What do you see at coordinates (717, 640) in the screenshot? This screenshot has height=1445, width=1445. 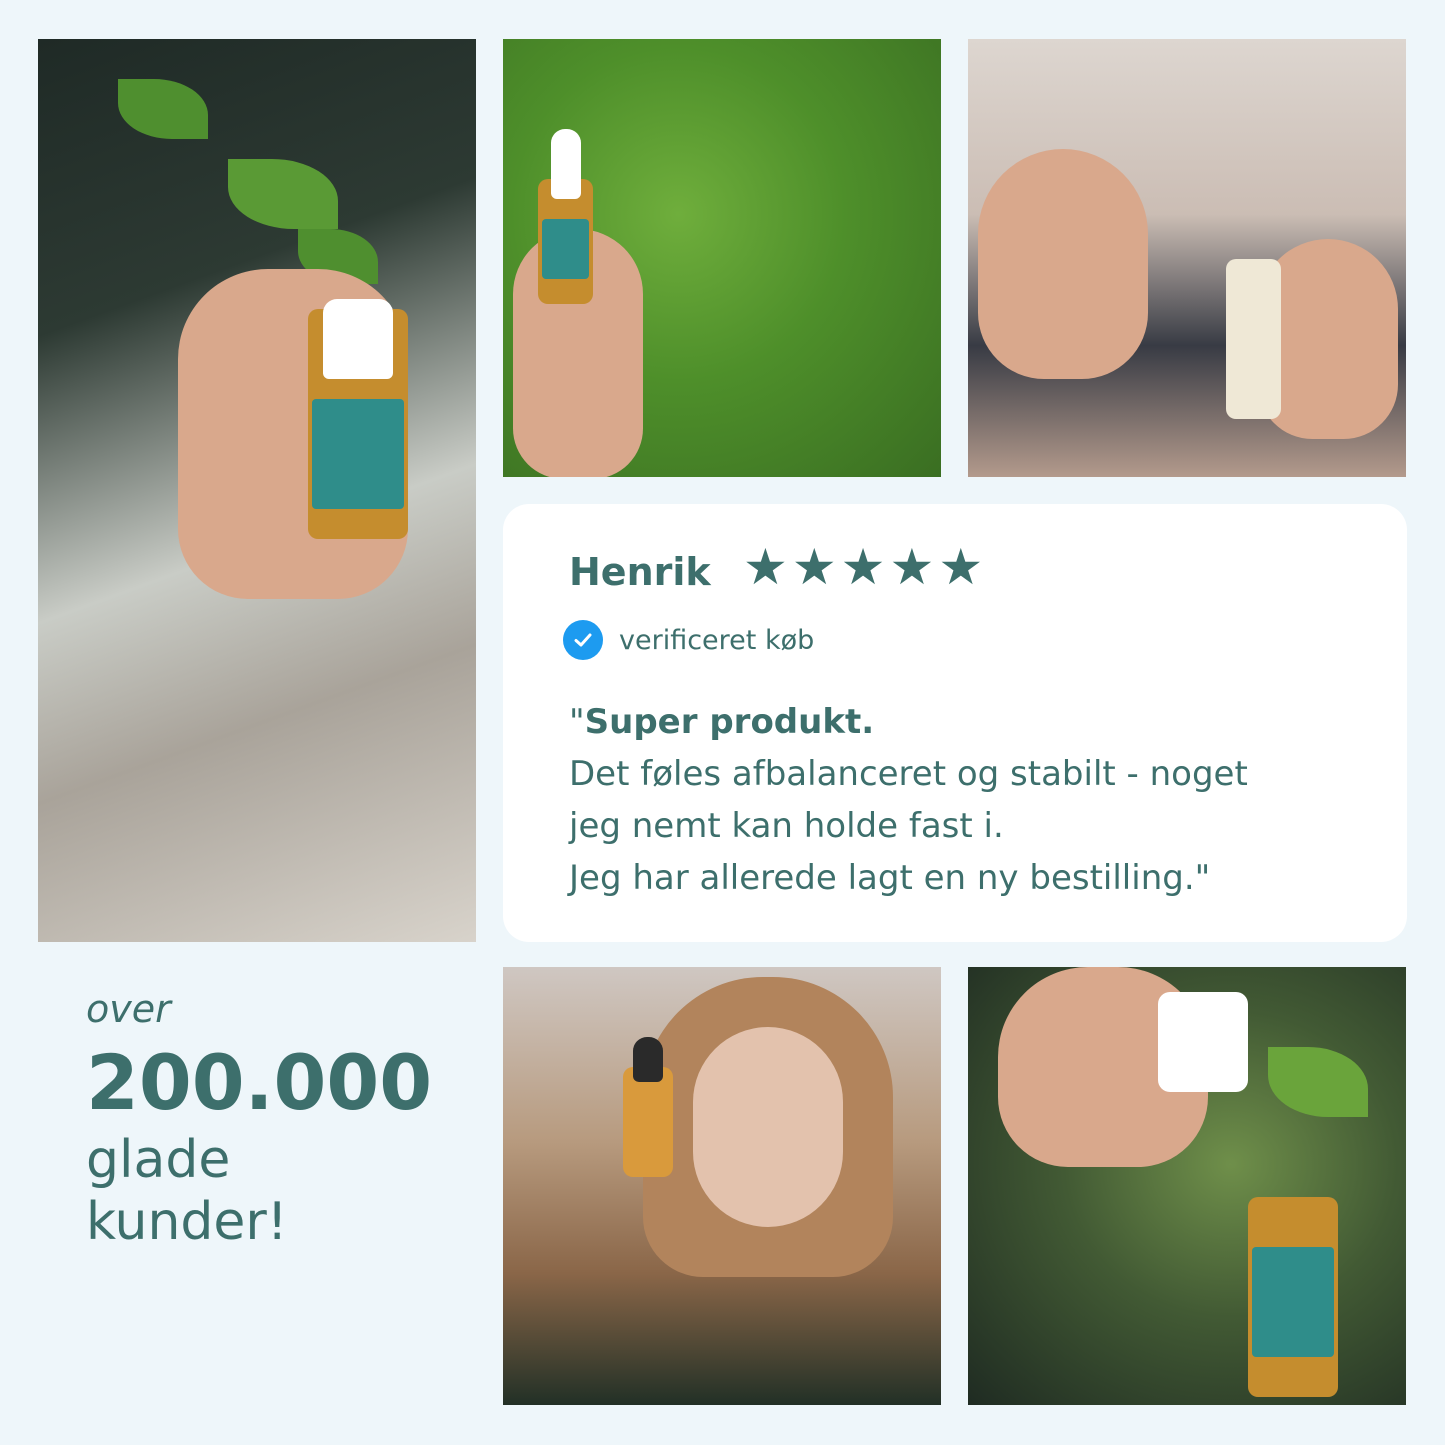 I see `verified-label: verificeret køb` at bounding box center [717, 640].